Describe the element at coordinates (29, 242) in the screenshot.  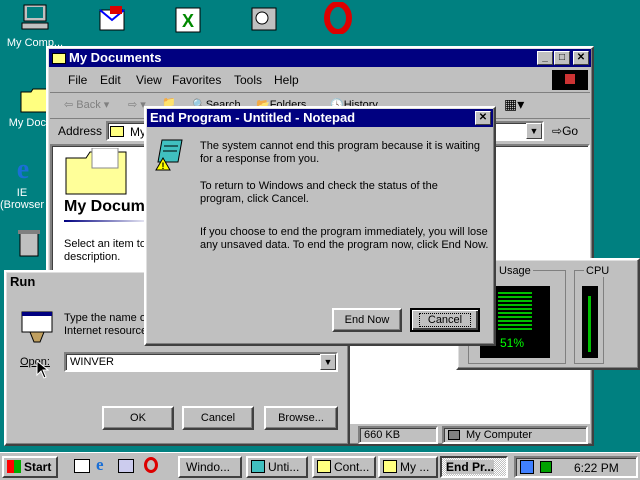
I see `recycle-bin-icon` at that location.